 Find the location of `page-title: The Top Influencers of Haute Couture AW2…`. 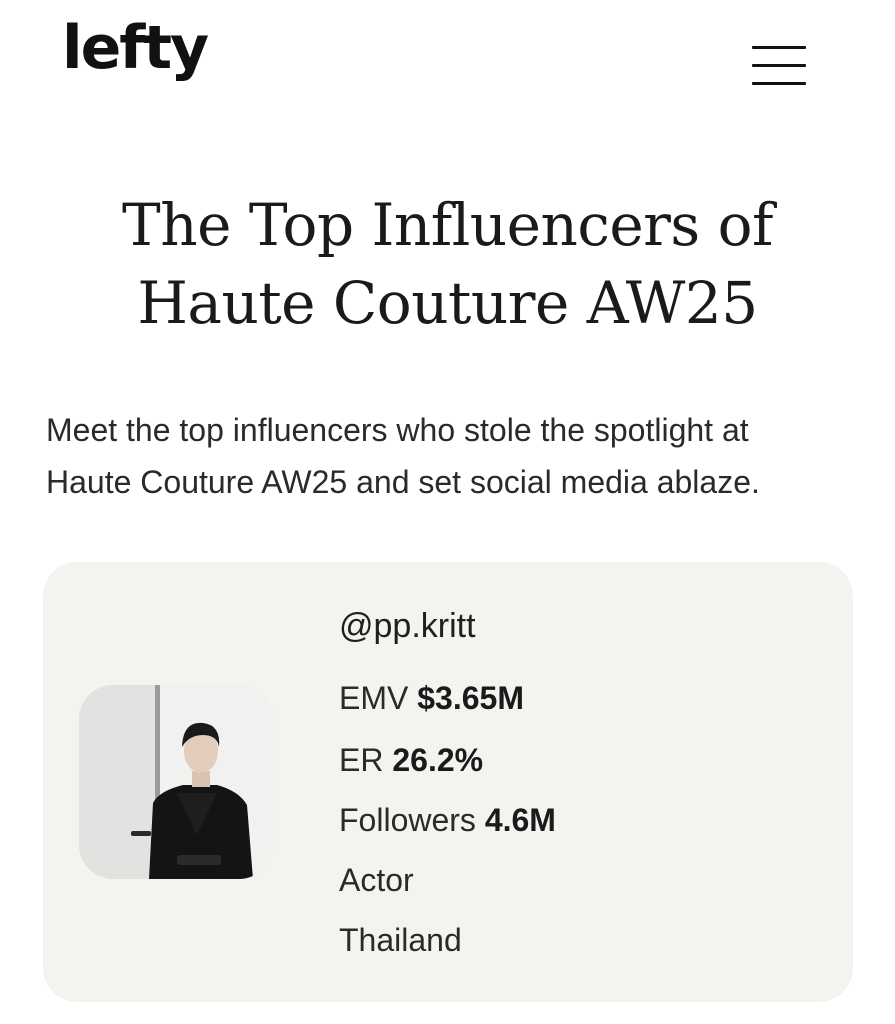

page-title: The Top Influencers of Haute Couture AW2… is located at coordinates (447, 264).